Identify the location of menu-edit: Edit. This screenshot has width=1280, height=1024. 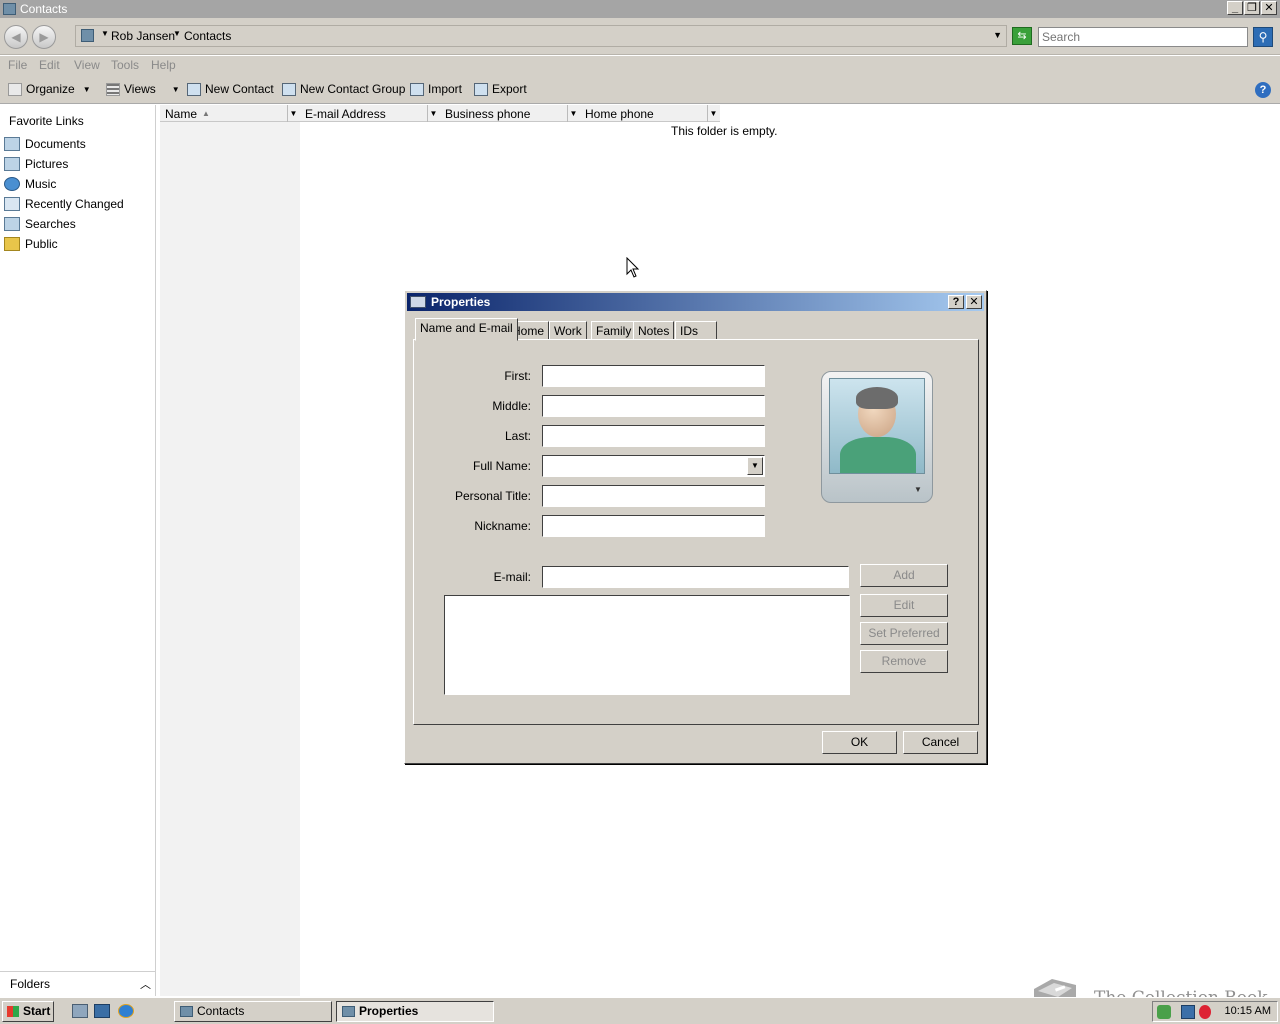
(49, 65).